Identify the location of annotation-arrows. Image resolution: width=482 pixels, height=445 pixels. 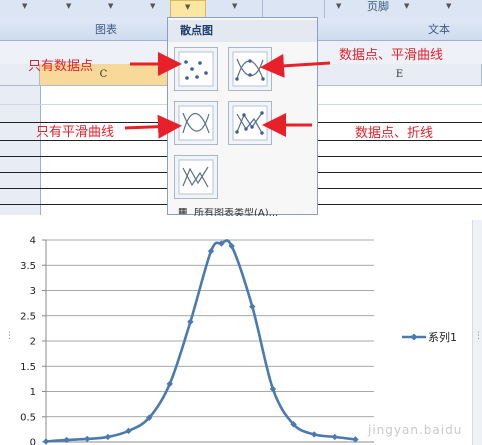
(227, 95).